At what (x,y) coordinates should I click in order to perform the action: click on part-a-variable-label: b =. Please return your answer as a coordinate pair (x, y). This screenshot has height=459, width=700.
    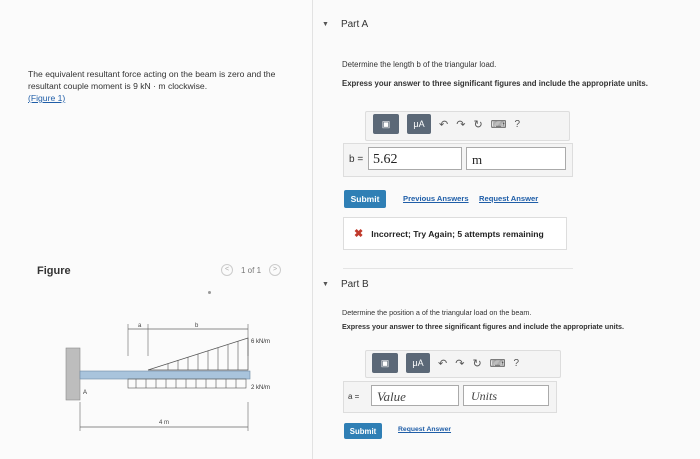
    Looking at the image, I should click on (356, 159).